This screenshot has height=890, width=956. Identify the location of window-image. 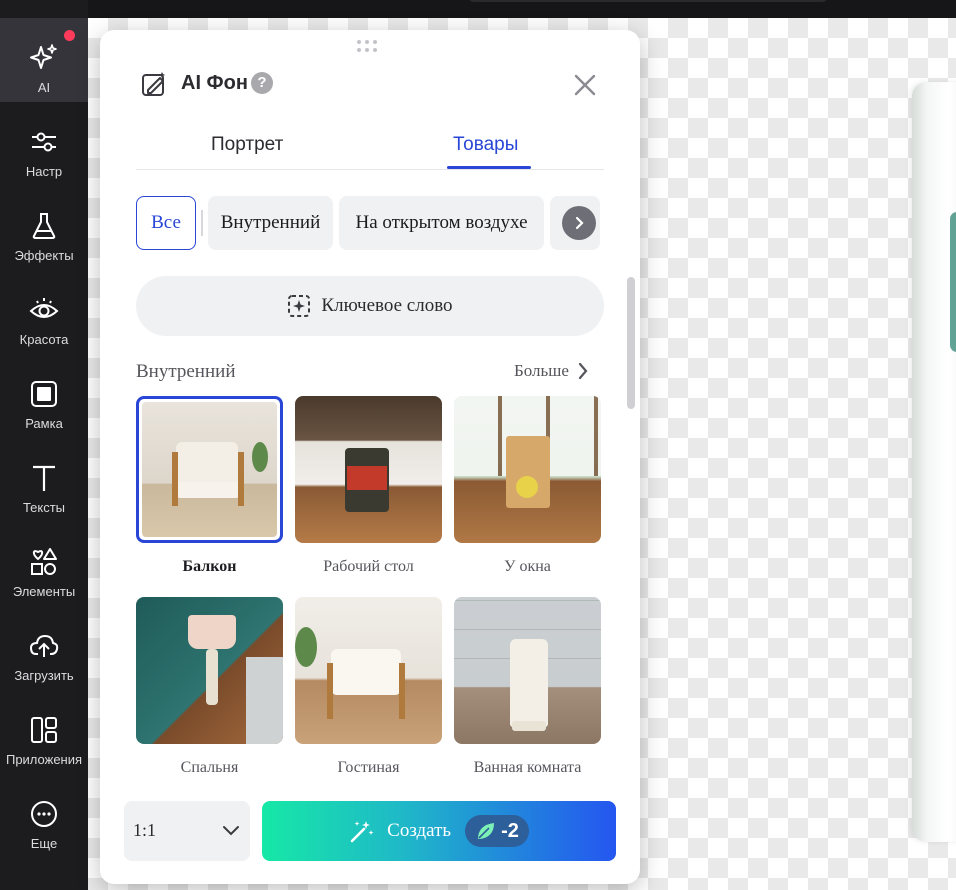
(527, 469).